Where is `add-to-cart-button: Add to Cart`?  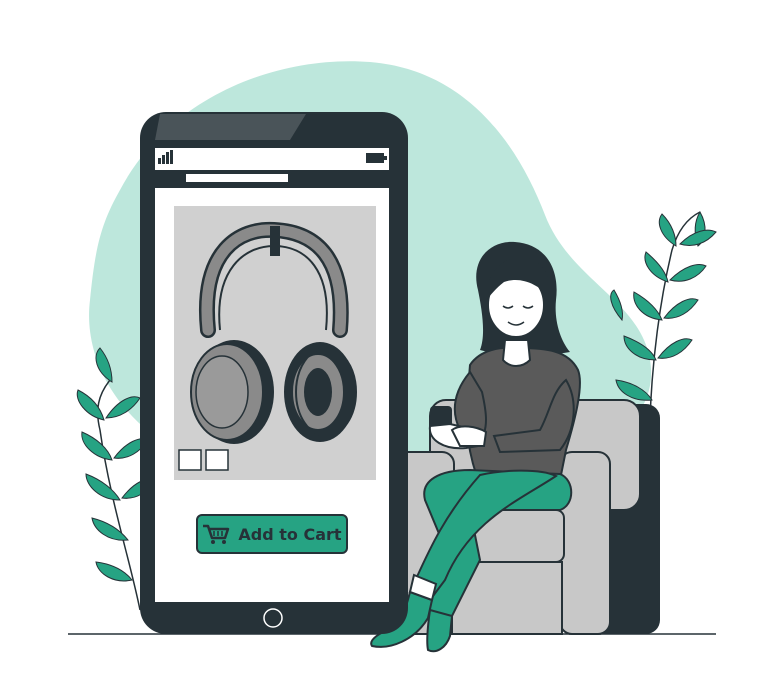
add-to-cart-button: Add to Cart is located at coordinates (272, 534).